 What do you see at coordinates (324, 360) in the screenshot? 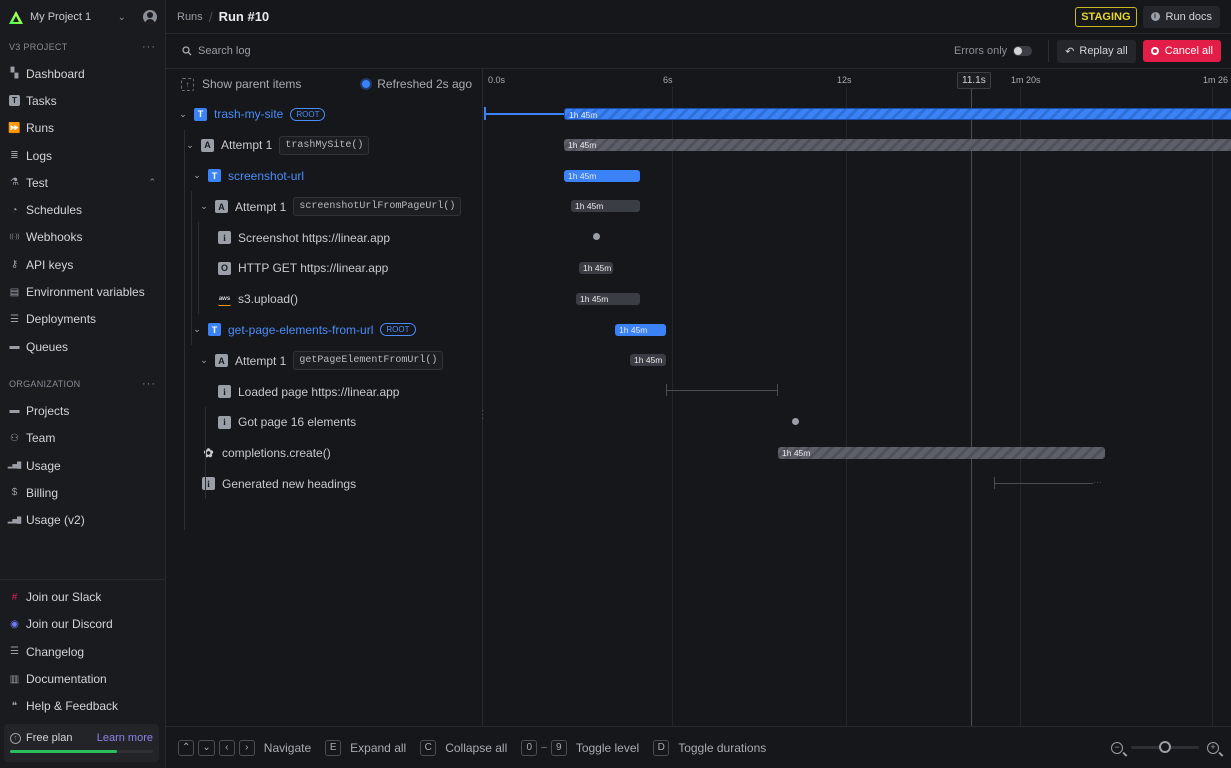
I see `tree-row: ⌄ A Attempt 1 getPageElementFromUrl()` at bounding box center [324, 360].